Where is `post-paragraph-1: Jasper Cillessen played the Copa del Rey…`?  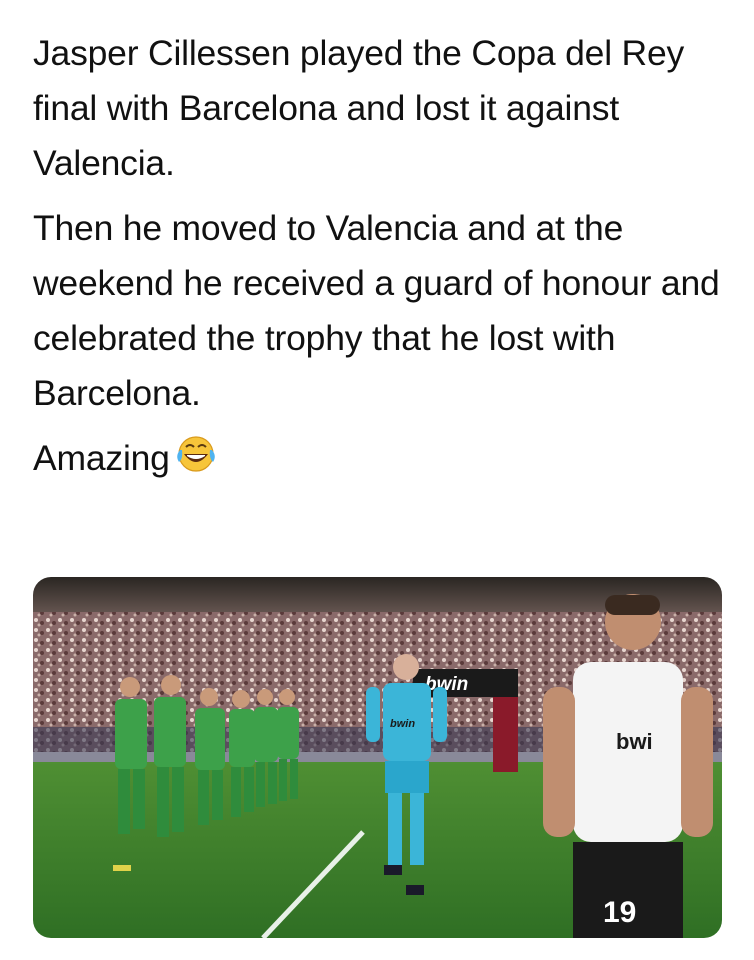
post-paragraph-1: Jasper Cillessen played the Copa del Rey… is located at coordinates (359, 108).